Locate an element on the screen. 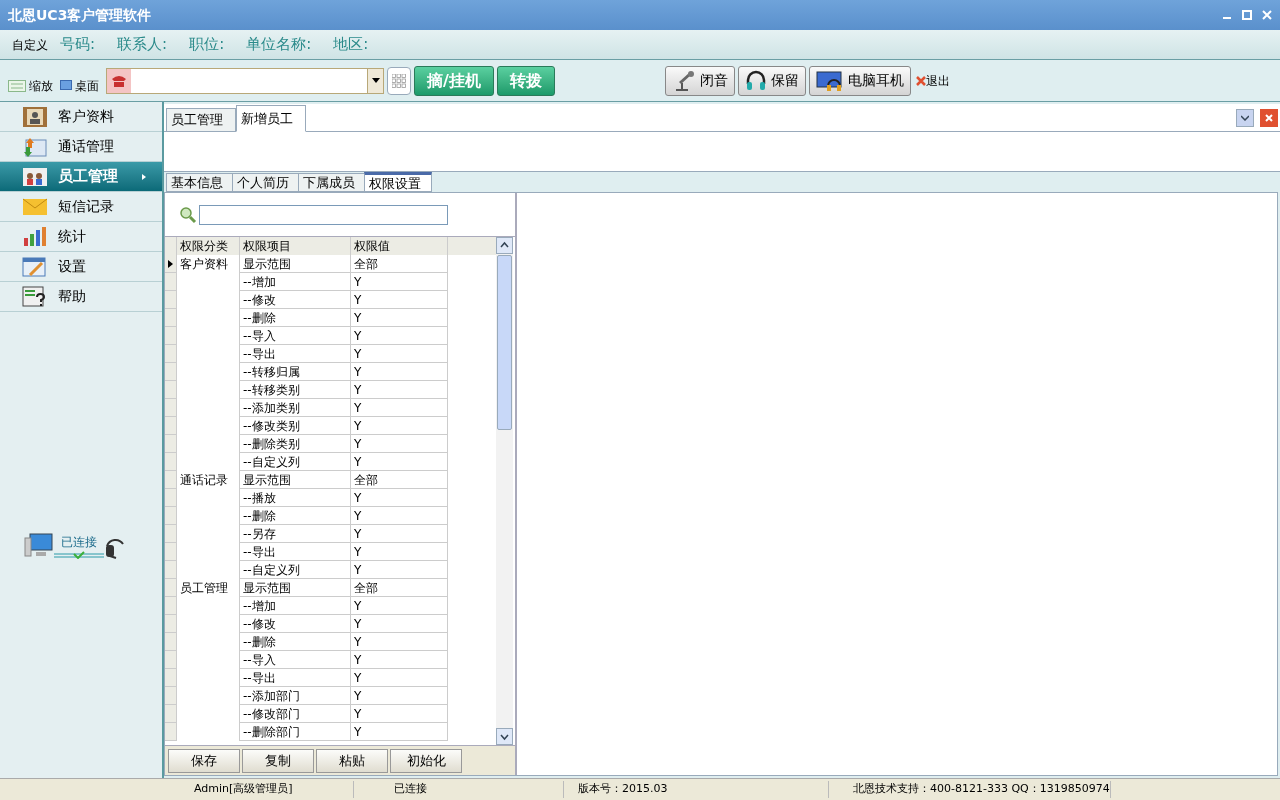 Image resolution: width=1280 pixels, height=800 pixels. sidebar-item: 员工管理 is located at coordinates (81, 177).